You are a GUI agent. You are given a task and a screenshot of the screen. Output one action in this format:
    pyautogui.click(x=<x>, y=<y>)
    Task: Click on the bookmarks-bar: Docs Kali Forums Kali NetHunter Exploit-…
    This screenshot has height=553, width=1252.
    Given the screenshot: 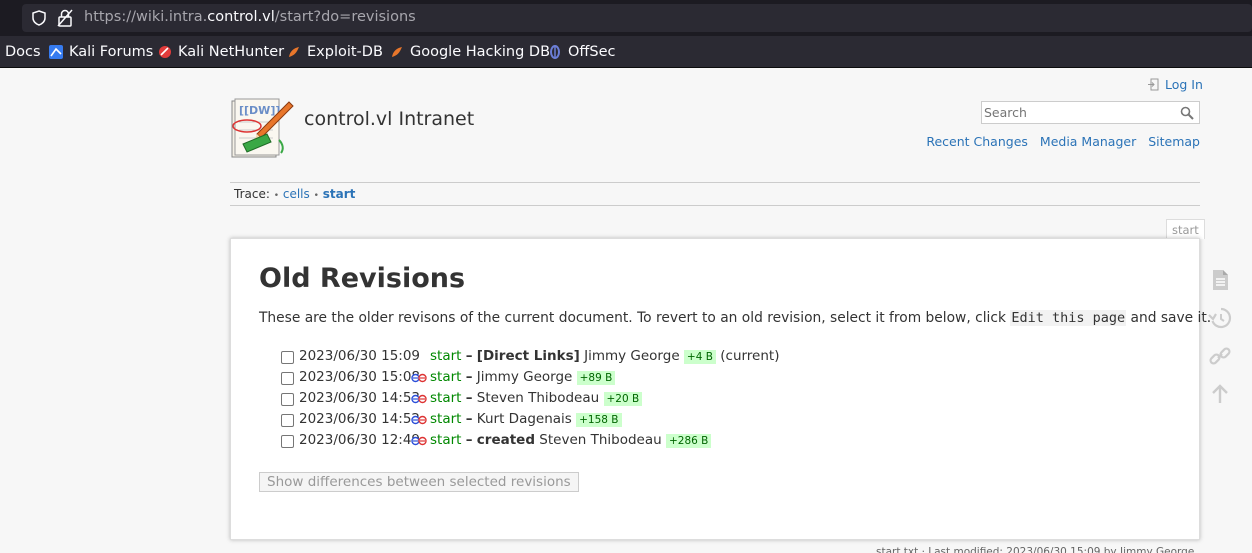 What is the action you would take?
    pyautogui.click(x=626, y=52)
    